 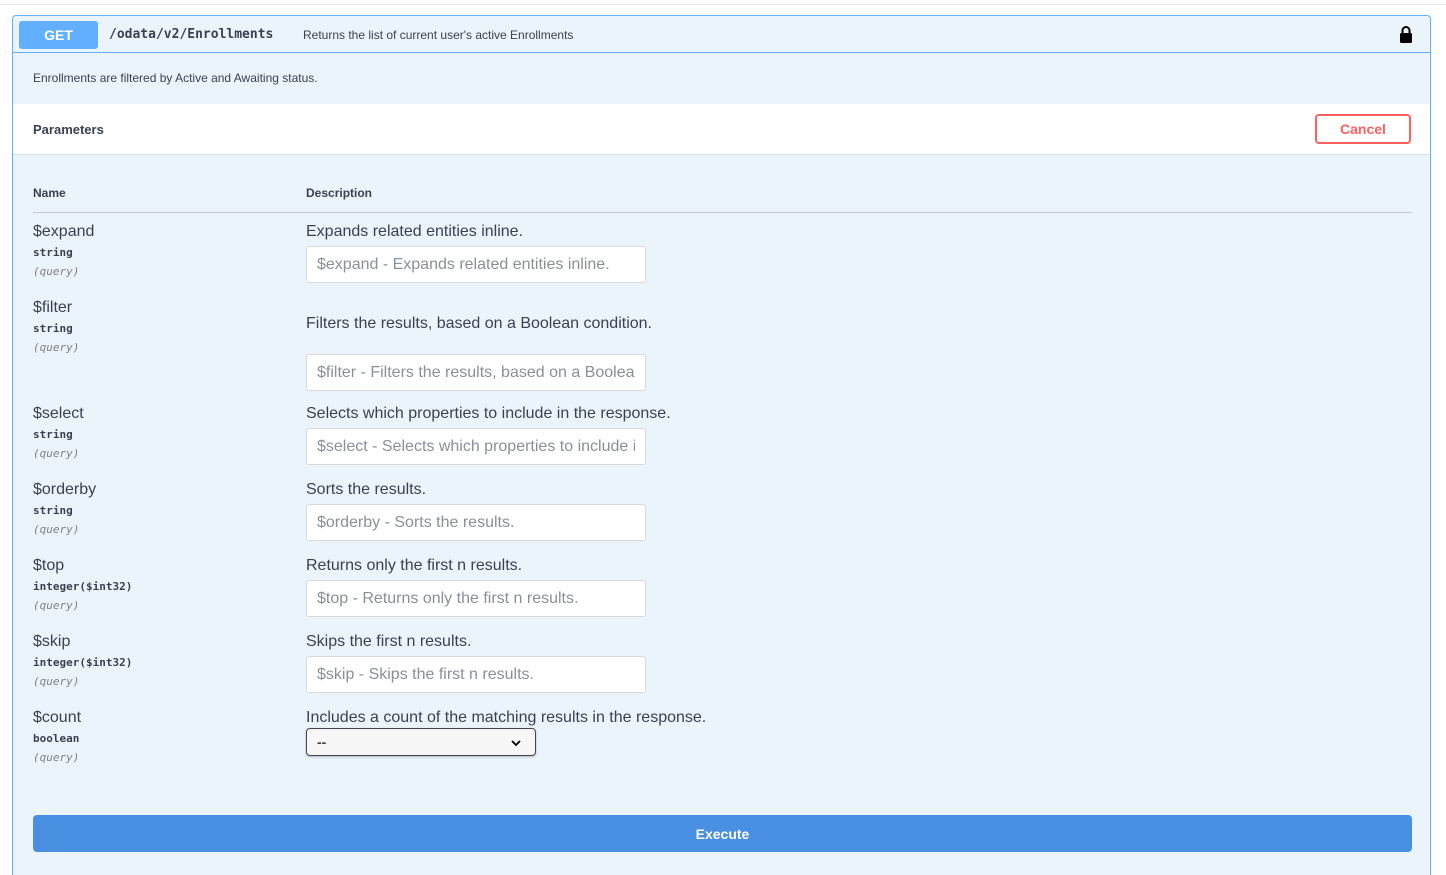 I want to click on select-value: --, so click(x=322, y=742).